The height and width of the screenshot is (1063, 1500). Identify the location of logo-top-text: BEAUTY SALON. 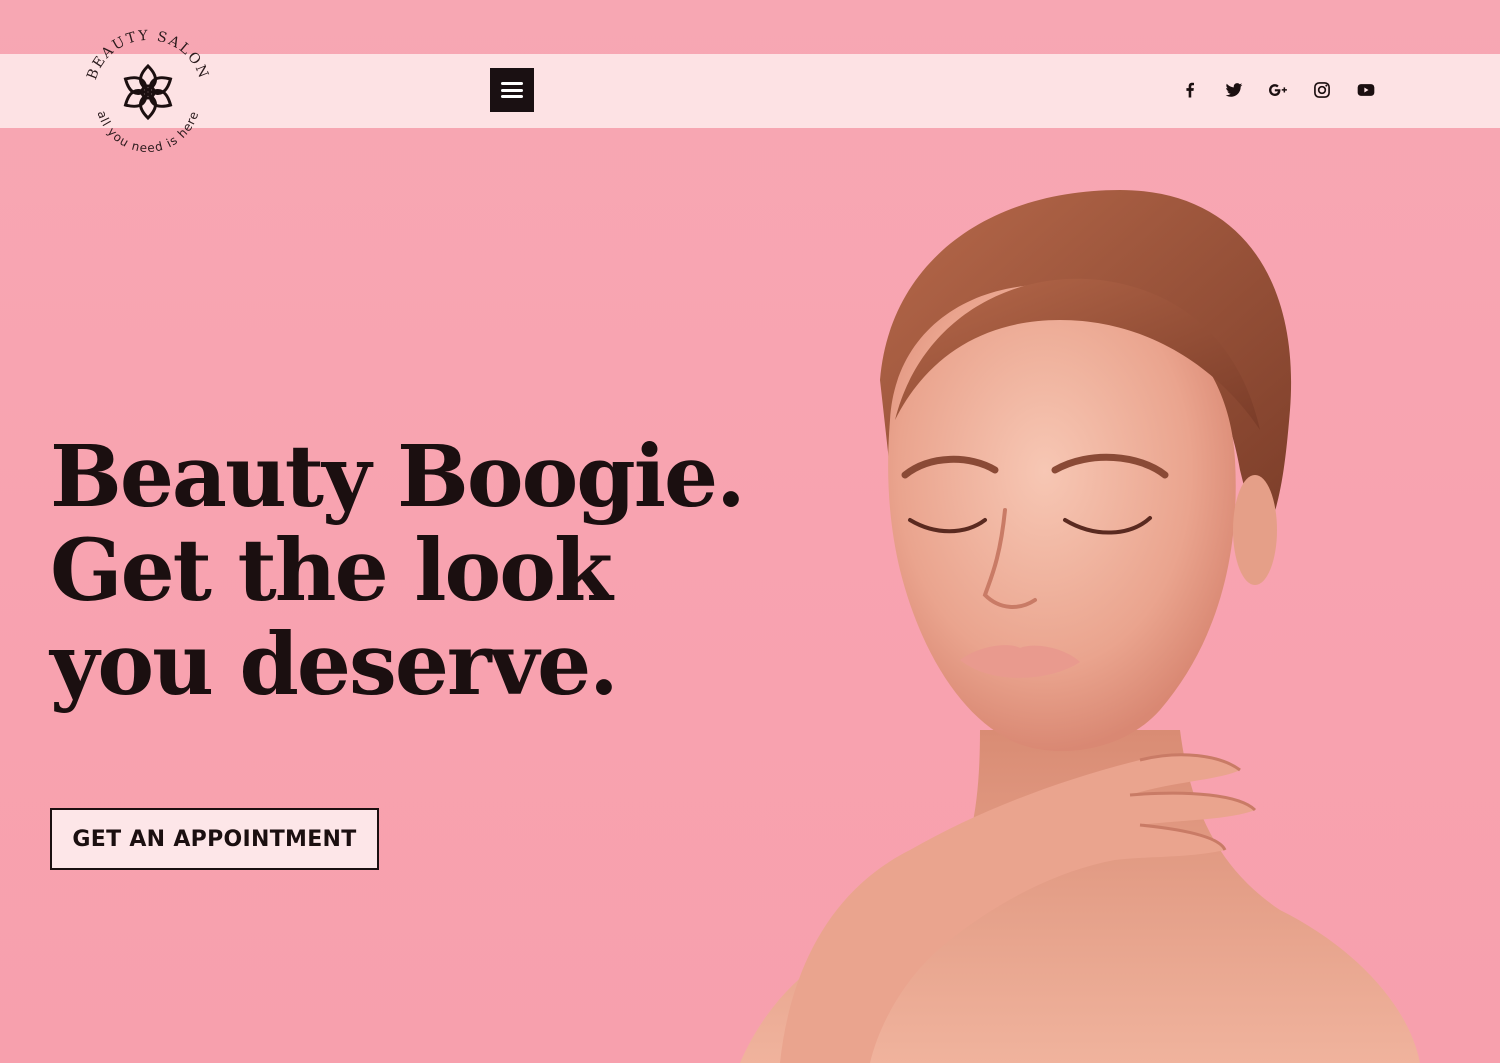
(147, 55).